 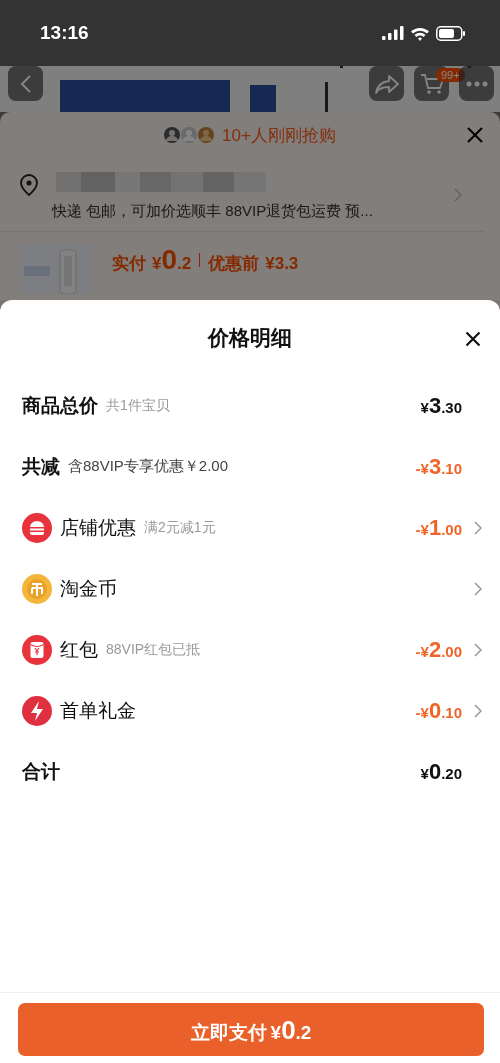 What do you see at coordinates (60, 405) in the screenshot?
I see `row-label: 商品总价` at bounding box center [60, 405].